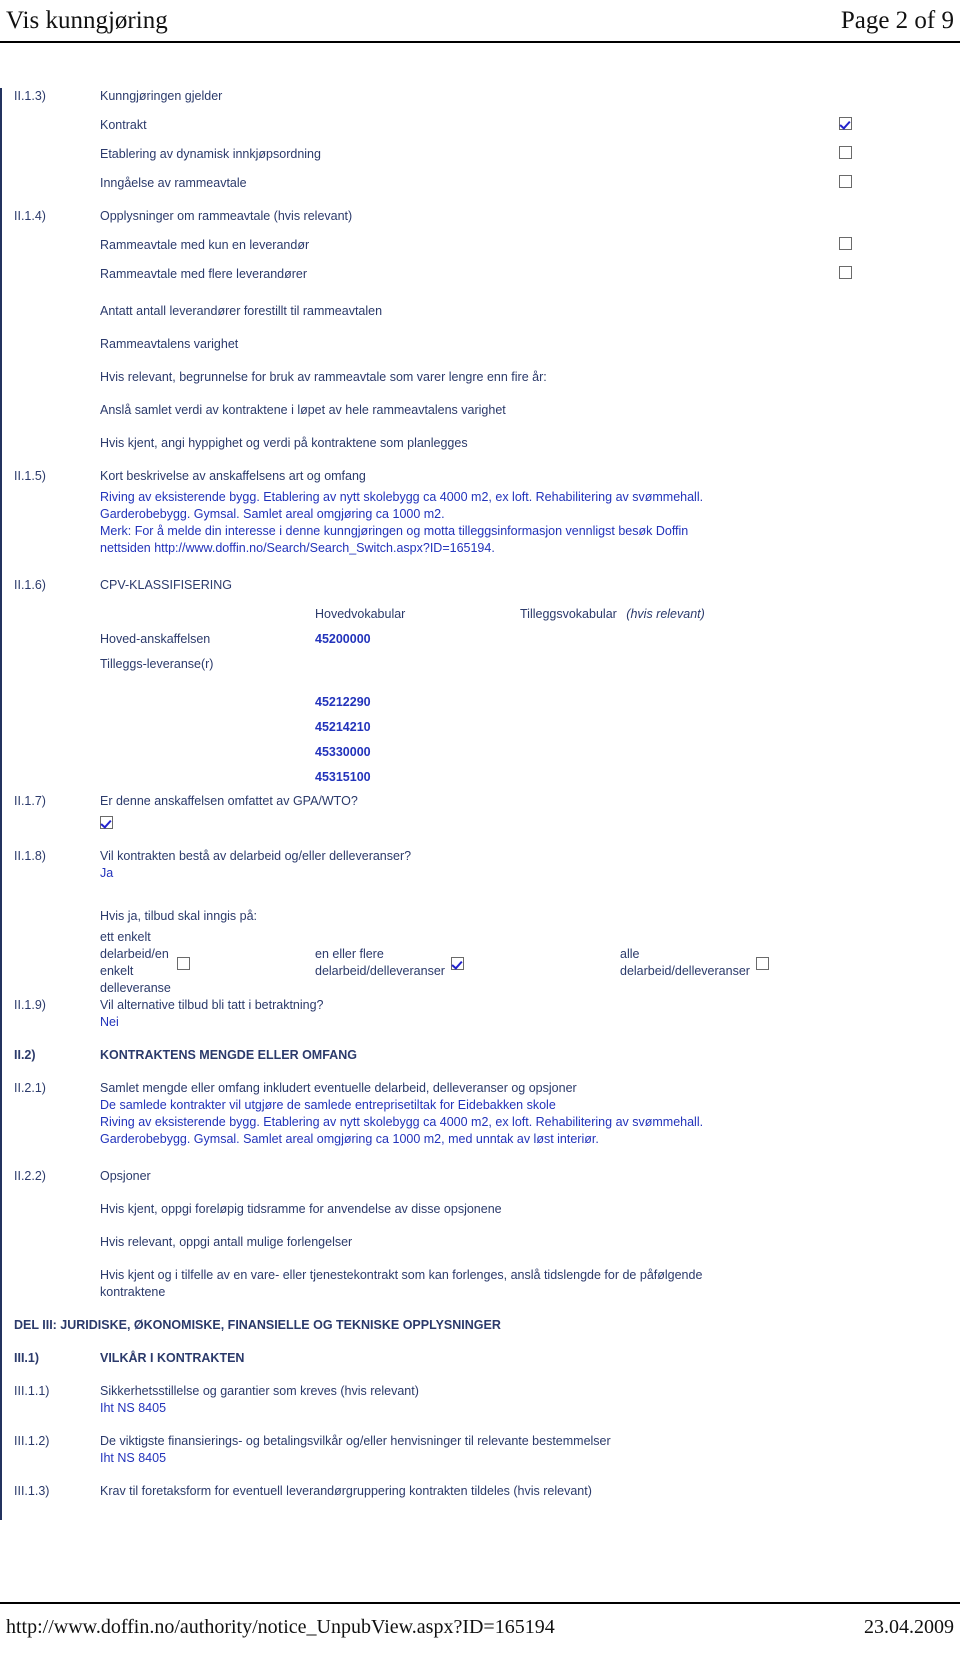 Image resolution: width=960 pixels, height=1654 pixels. What do you see at coordinates (179, 916) in the screenshot?
I see `subheading-tilbud-inngis-paa: Hvis ja, tilbud skal inngis på:` at bounding box center [179, 916].